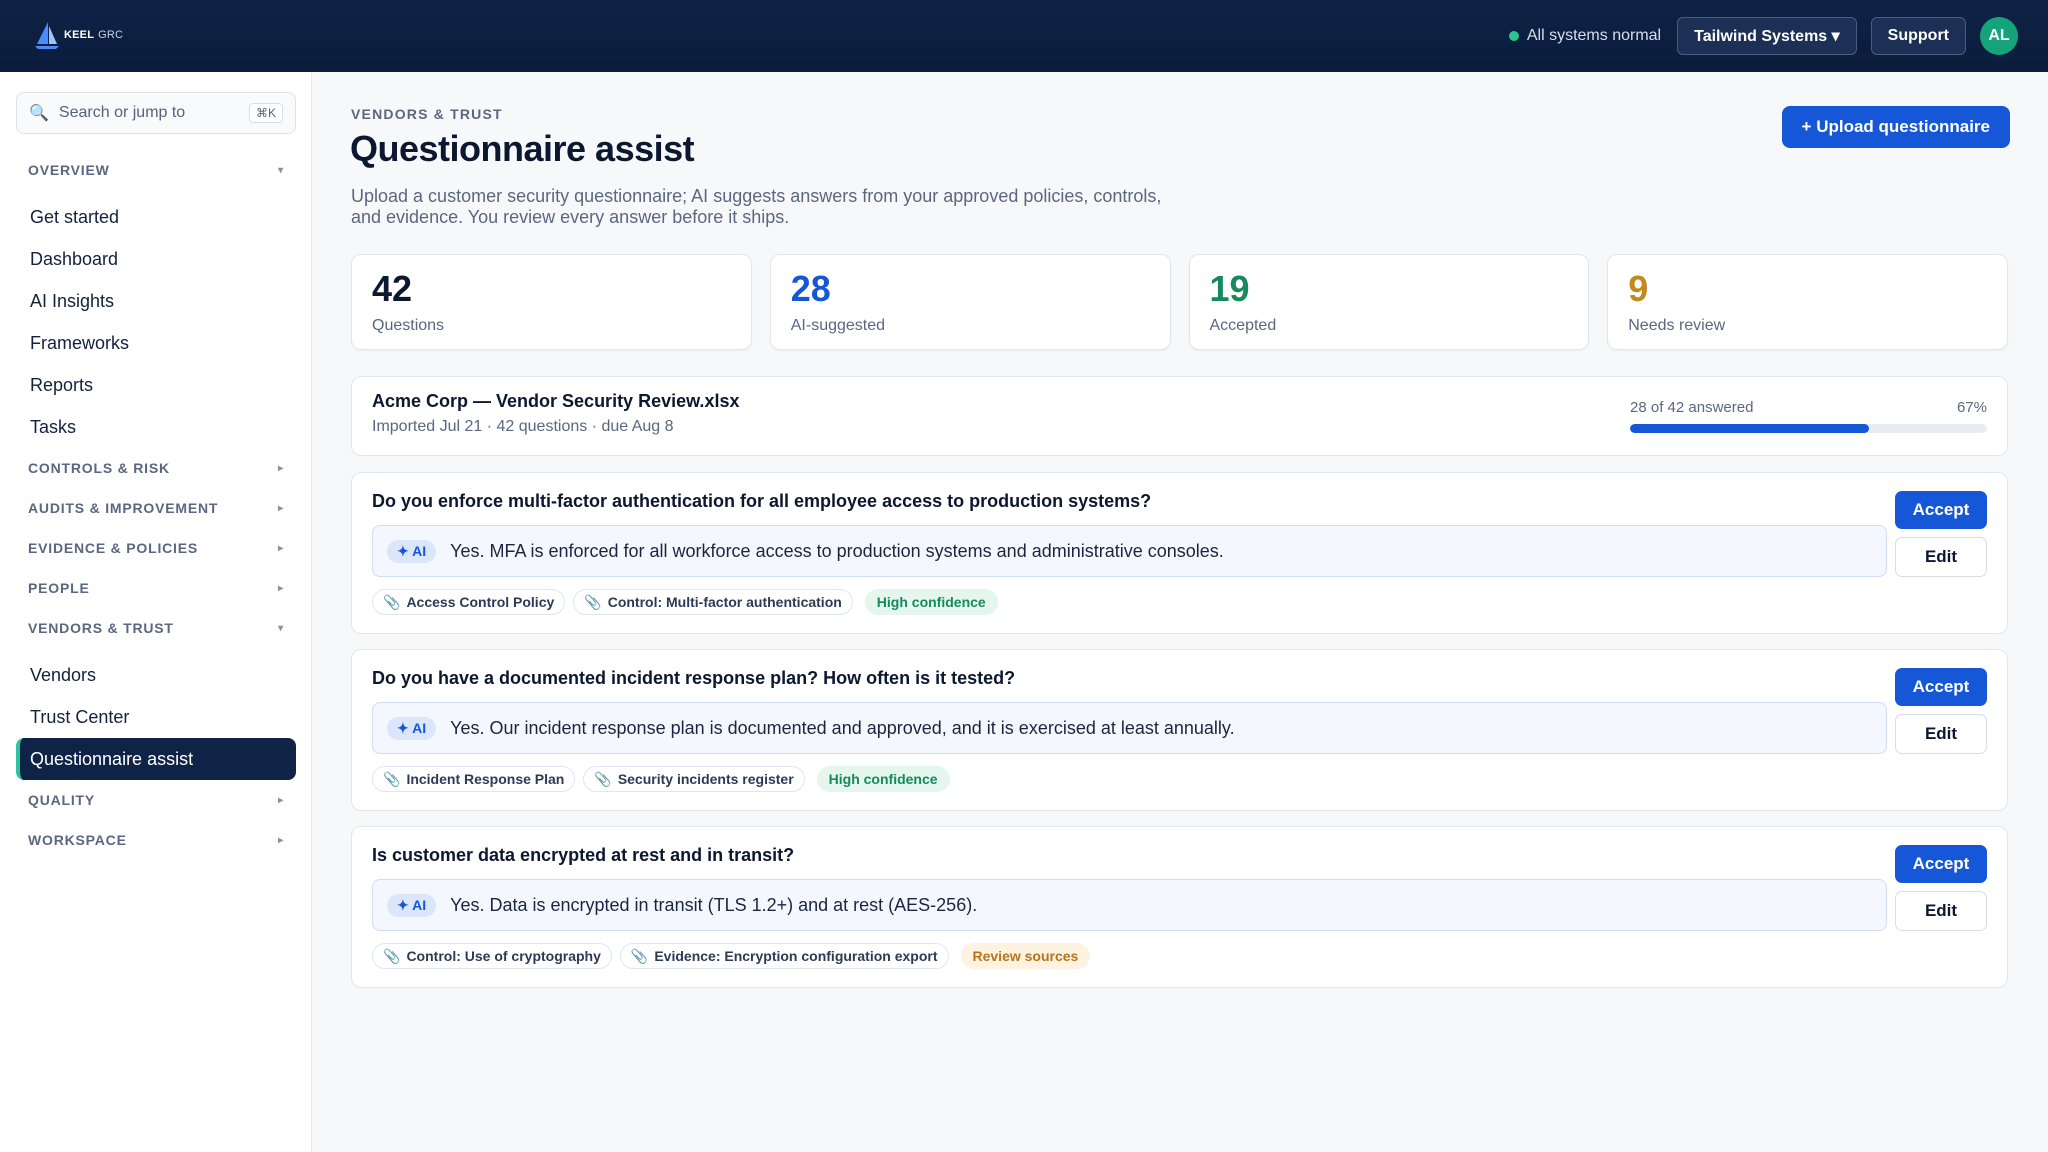 The image size is (2048, 1152). Describe the element at coordinates (62, 800) in the screenshot. I see `section-label: QUALITY` at that location.